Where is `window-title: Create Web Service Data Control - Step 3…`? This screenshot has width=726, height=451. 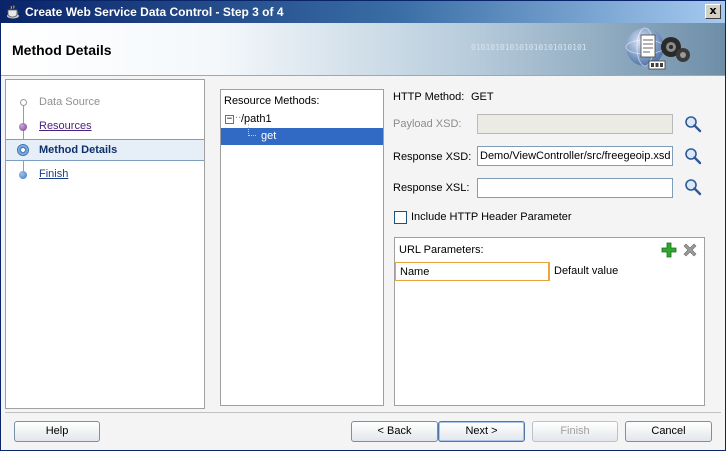 window-title: Create Web Service Data Control - Step 3… is located at coordinates (154, 12).